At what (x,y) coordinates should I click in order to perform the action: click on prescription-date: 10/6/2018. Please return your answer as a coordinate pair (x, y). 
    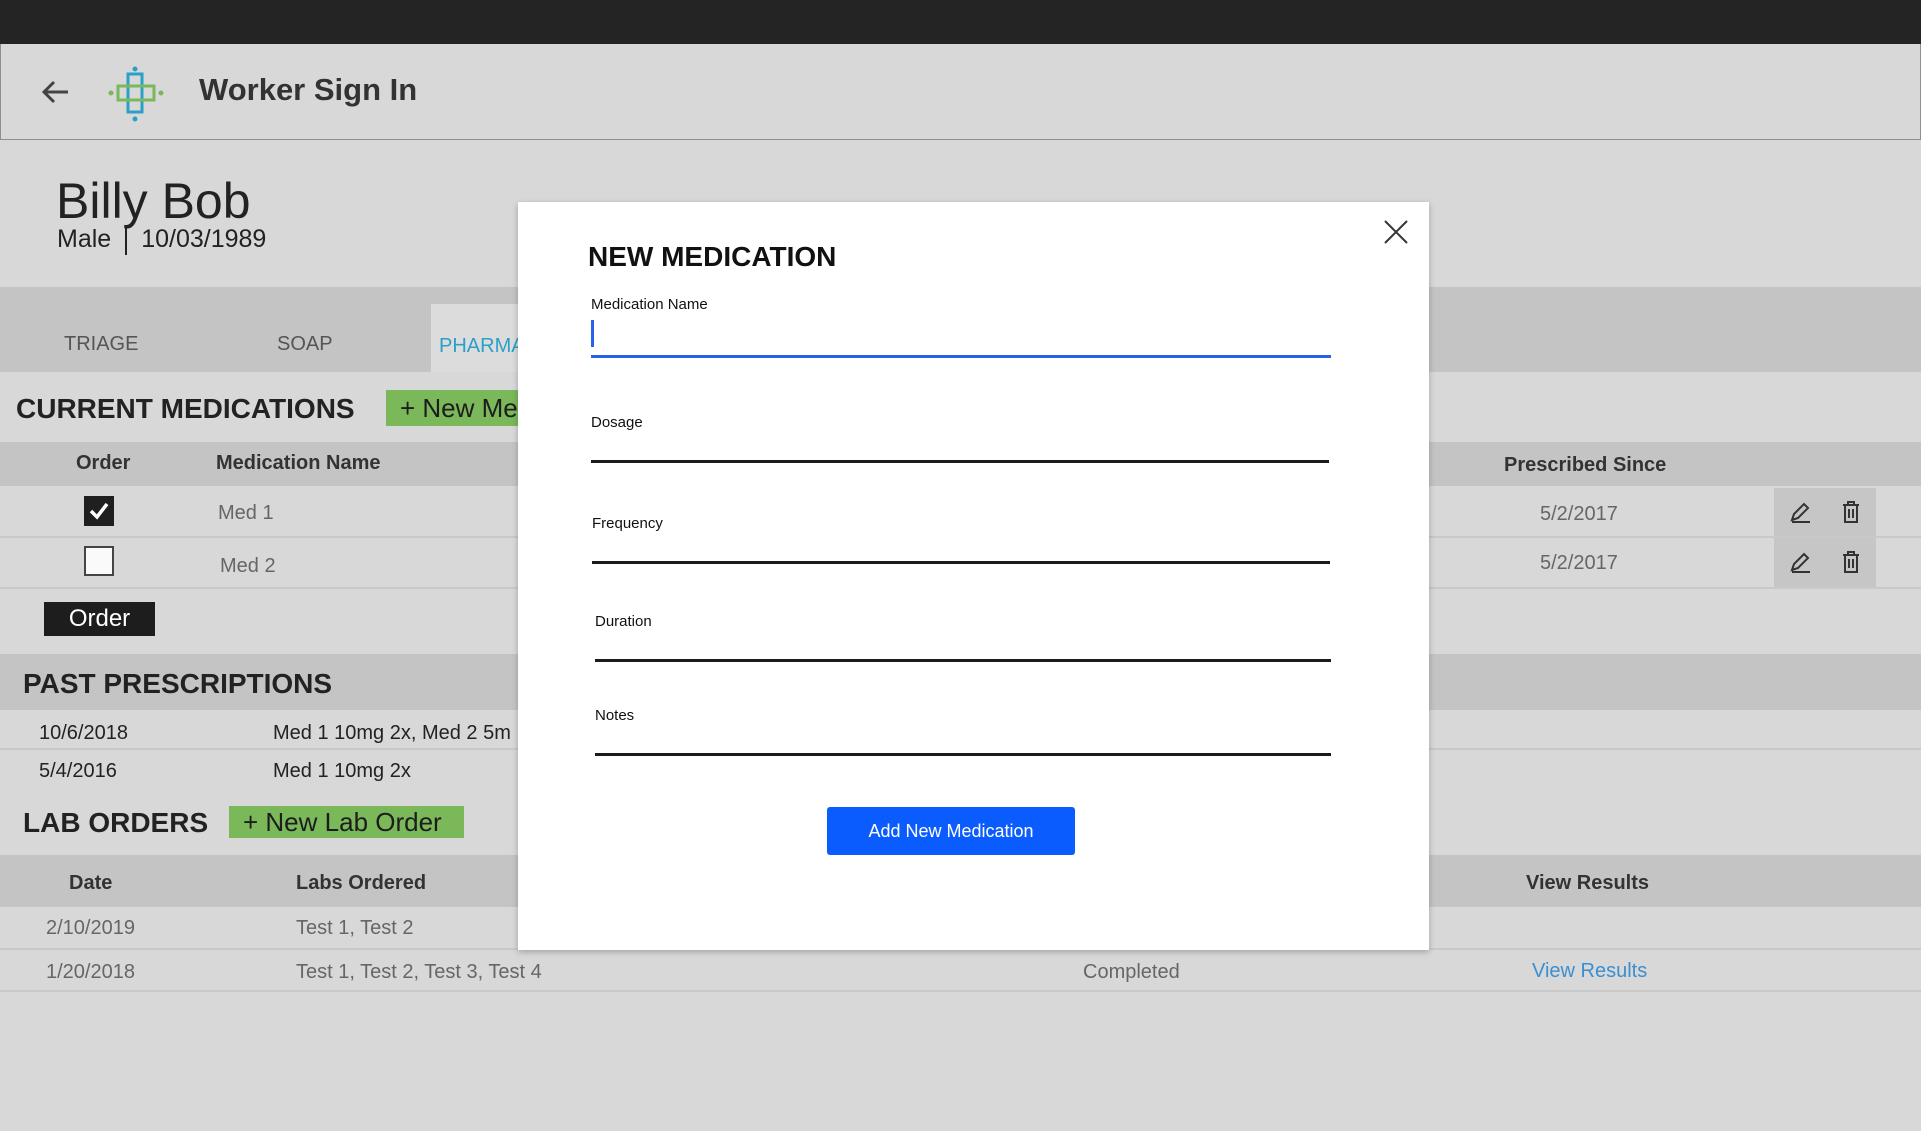
    Looking at the image, I should click on (83, 733).